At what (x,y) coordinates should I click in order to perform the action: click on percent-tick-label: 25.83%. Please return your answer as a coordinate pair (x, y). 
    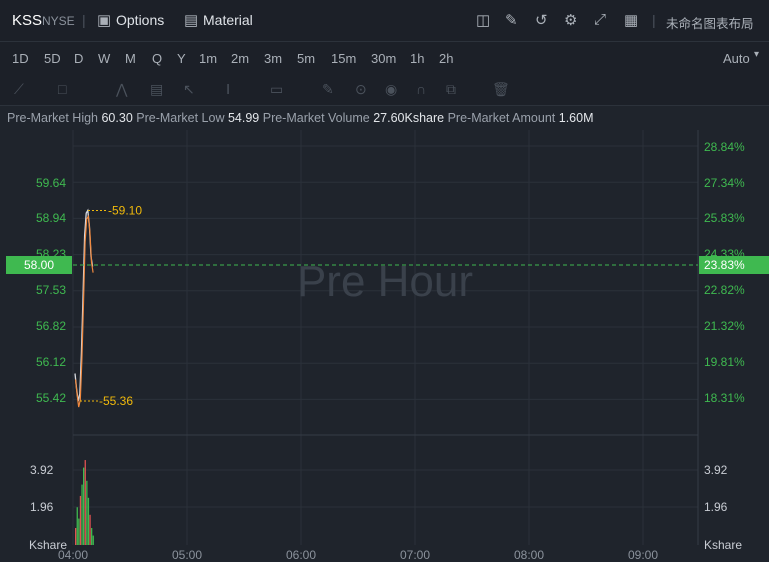
    Looking at the image, I should click on (724, 218).